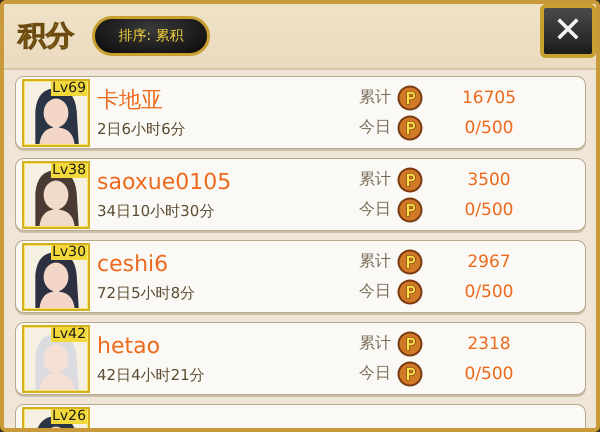  What do you see at coordinates (142, 129) in the screenshot?
I see `online-time: 2日6小时6分` at bounding box center [142, 129].